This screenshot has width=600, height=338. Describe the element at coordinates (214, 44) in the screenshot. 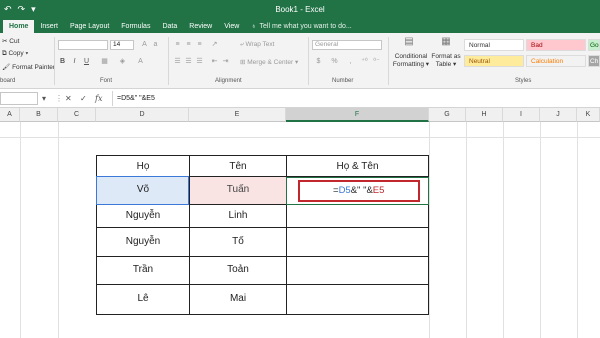

I see `orientation-icon: ↗` at that location.